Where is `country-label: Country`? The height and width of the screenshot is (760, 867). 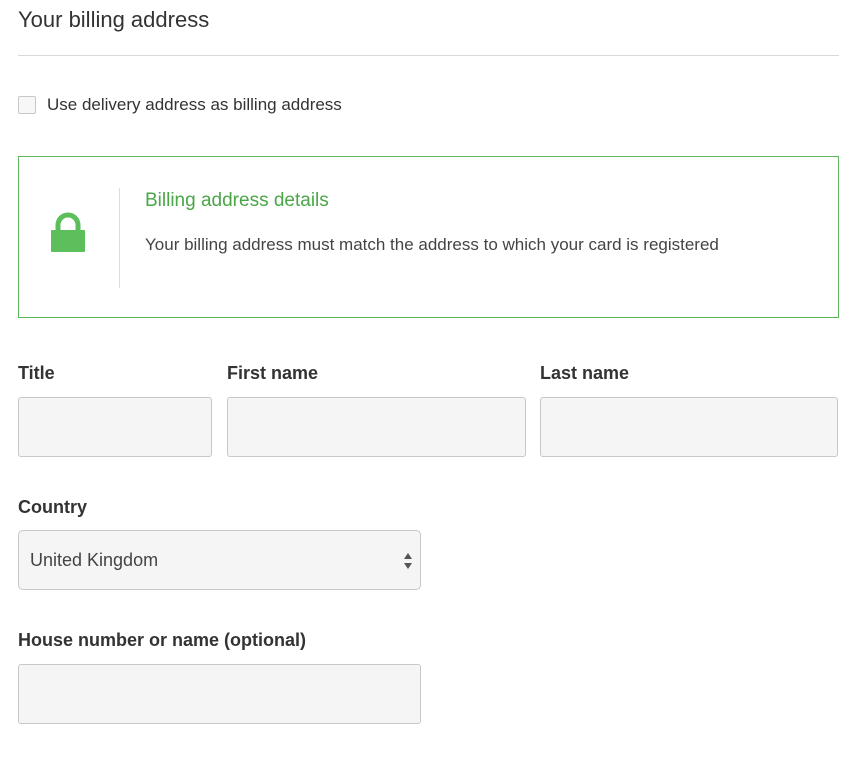
country-label: Country is located at coordinates (52, 507).